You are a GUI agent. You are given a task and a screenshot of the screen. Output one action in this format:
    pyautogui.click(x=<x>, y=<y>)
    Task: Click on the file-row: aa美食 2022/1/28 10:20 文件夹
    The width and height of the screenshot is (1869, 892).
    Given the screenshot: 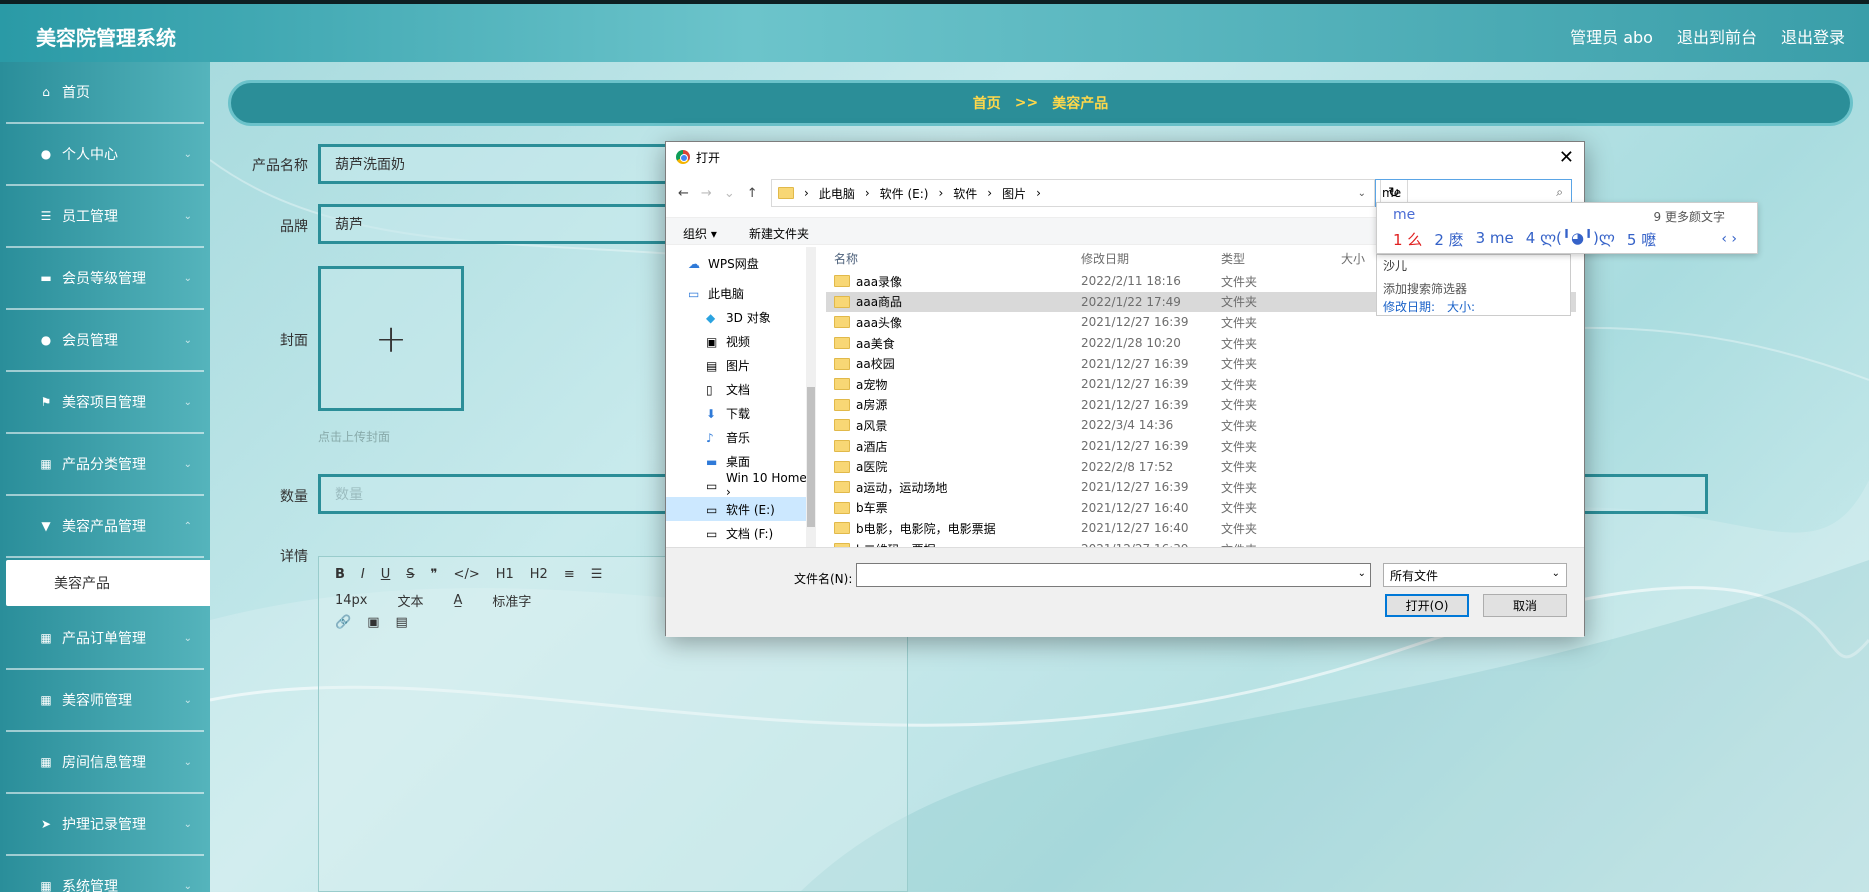 What is the action you would take?
    pyautogui.click(x=1201, y=343)
    